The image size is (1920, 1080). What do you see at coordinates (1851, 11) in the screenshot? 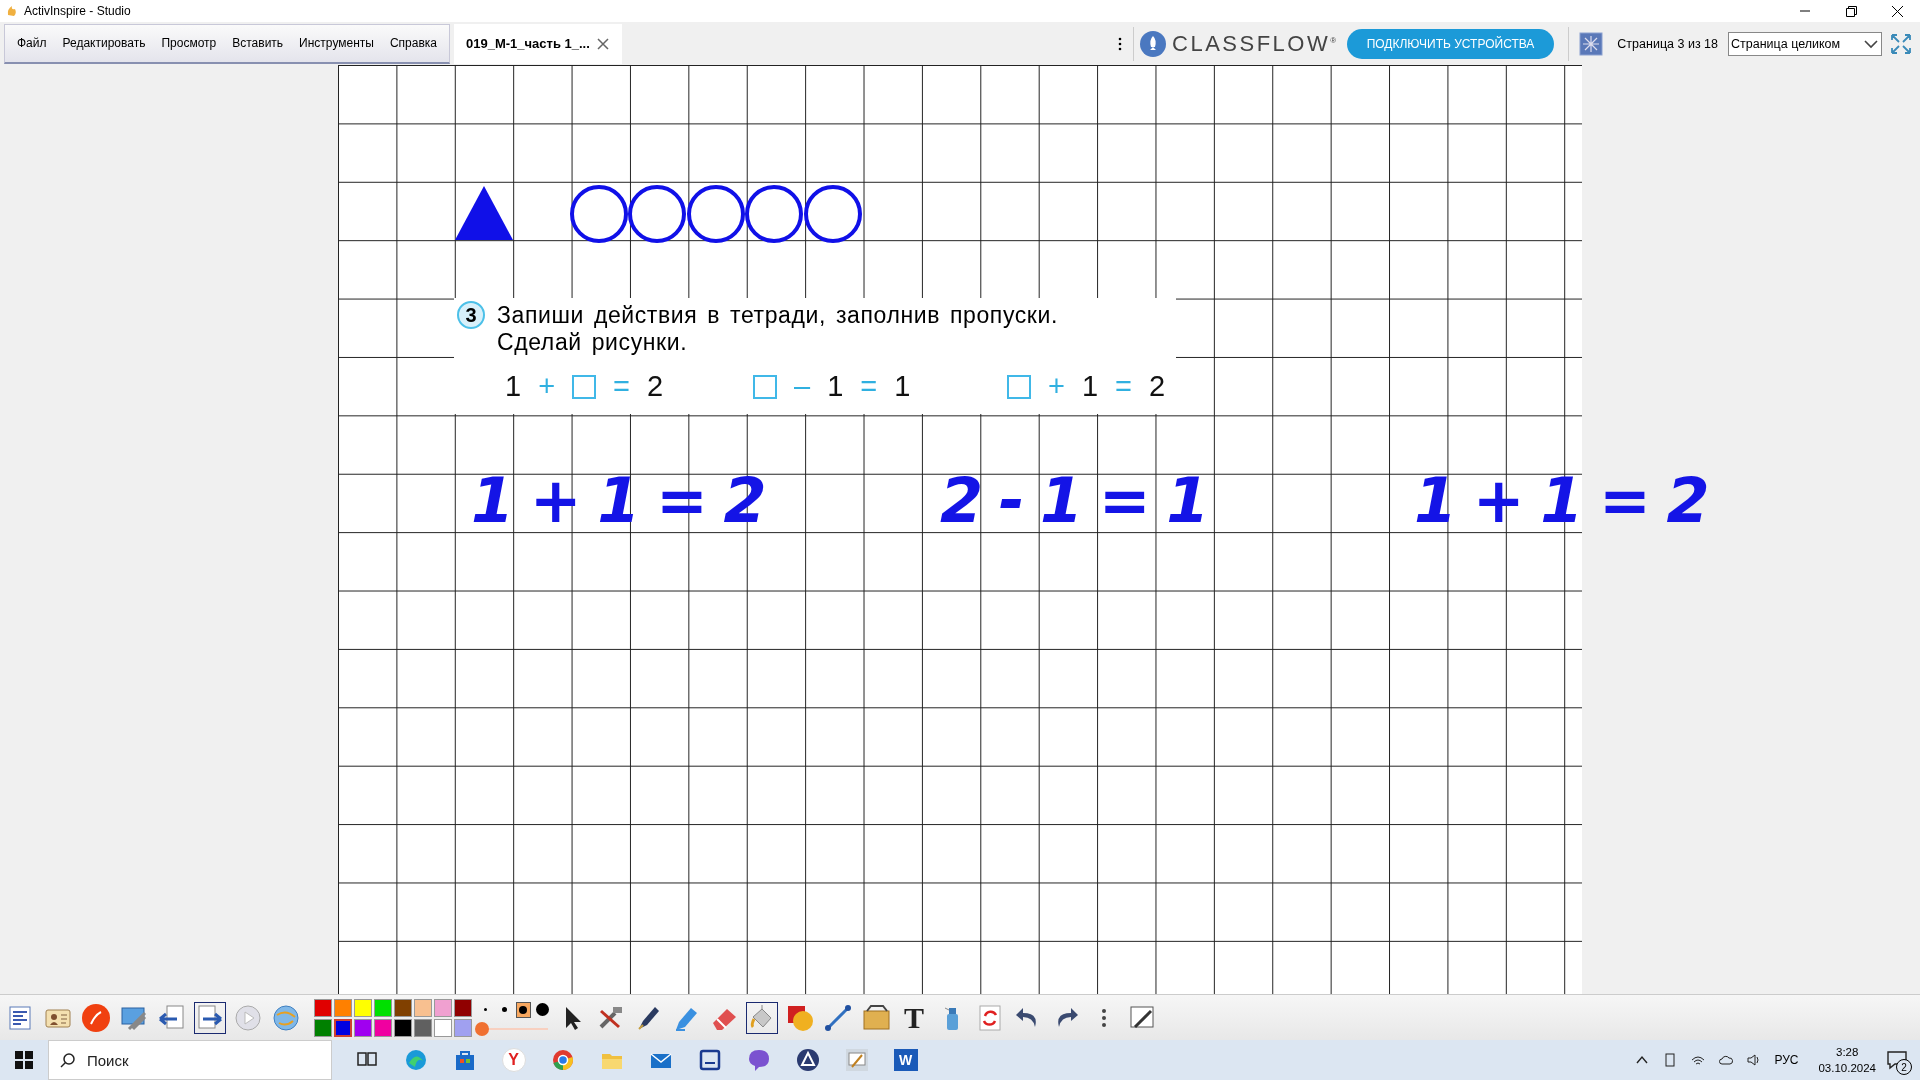
I see `restore-icon` at bounding box center [1851, 11].